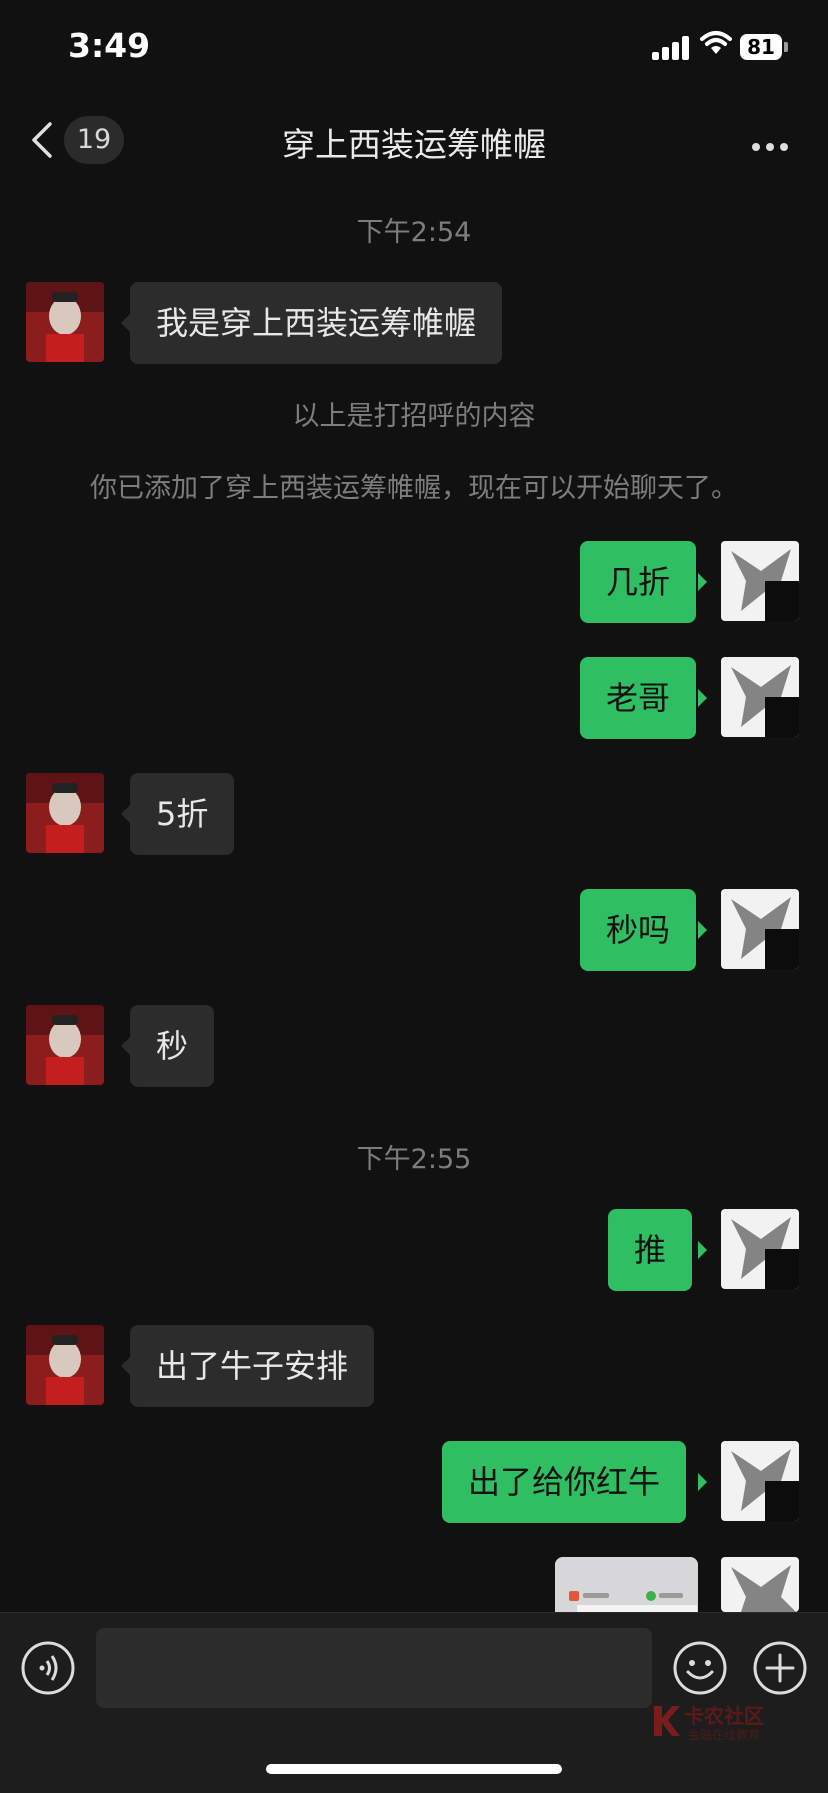 This screenshot has width=828, height=1793. Describe the element at coordinates (638, 930) in the screenshot. I see `outgoing-message: 秒吗` at that location.